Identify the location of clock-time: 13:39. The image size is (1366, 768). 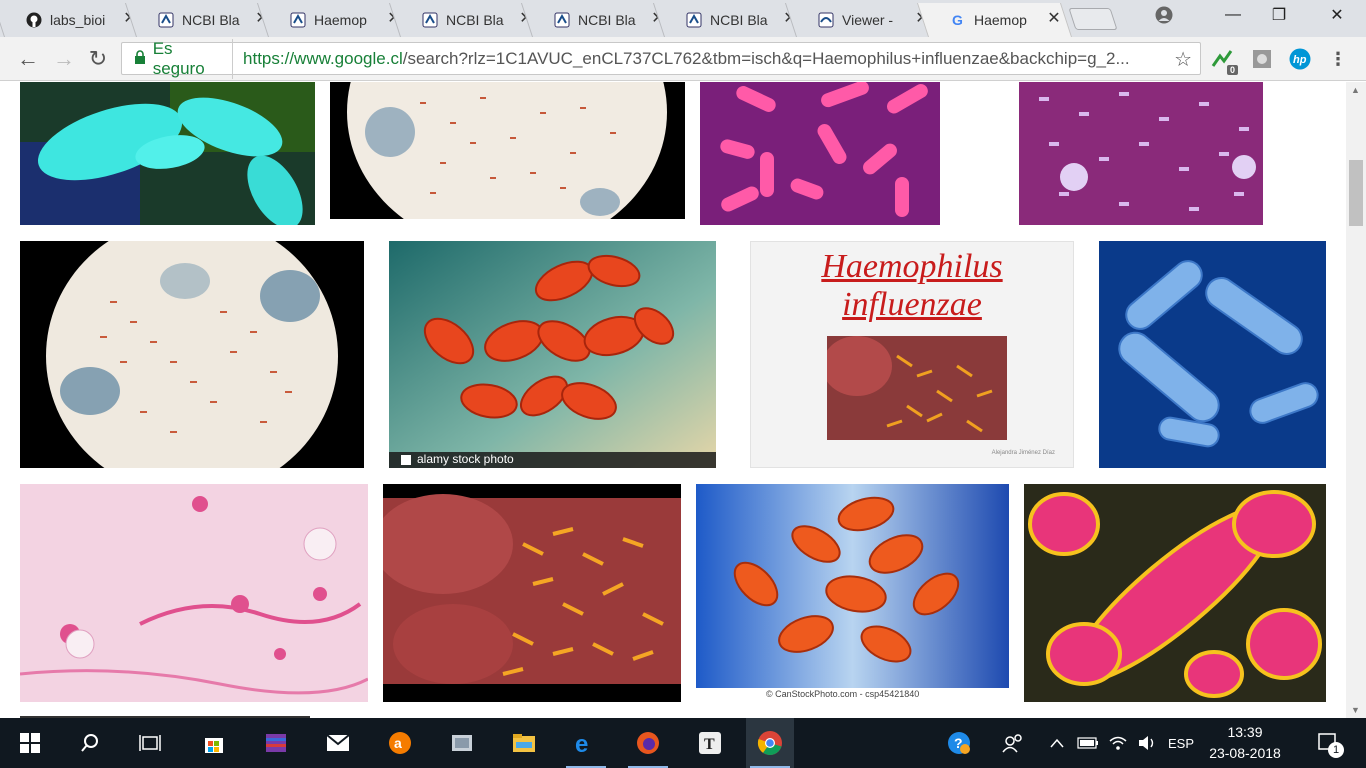
(1245, 732).